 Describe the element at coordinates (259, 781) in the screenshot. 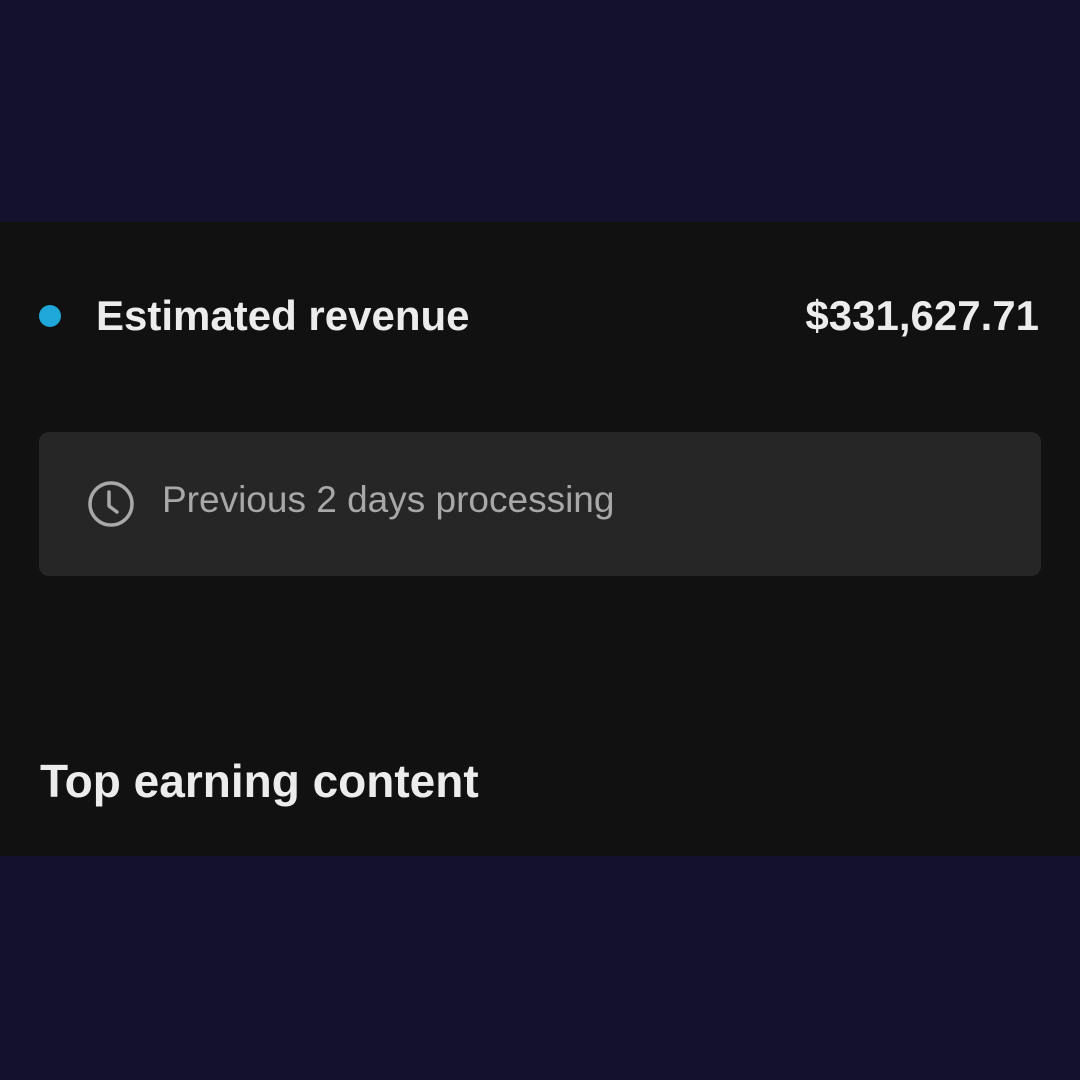

I see `section-title: Top earning content` at that location.